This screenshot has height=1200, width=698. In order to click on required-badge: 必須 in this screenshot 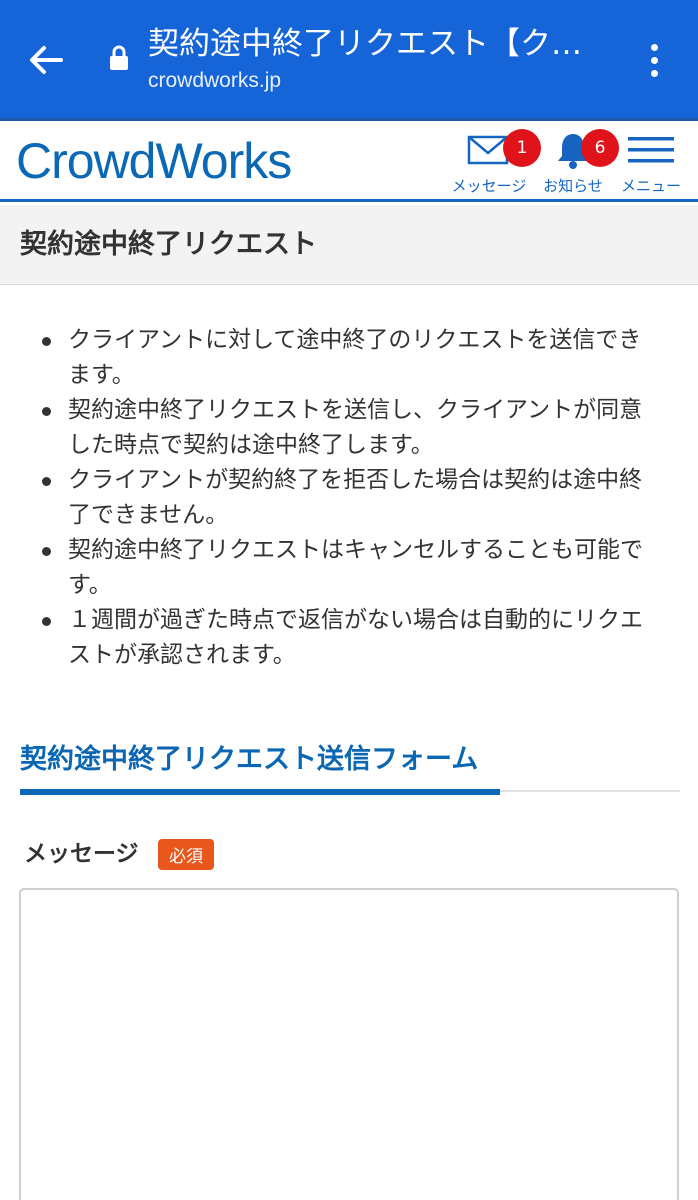, I will do `click(186, 854)`.